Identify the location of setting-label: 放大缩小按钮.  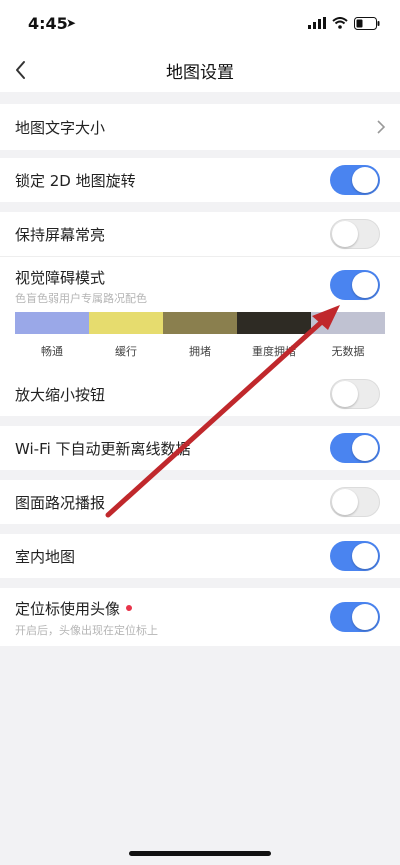
(60, 395).